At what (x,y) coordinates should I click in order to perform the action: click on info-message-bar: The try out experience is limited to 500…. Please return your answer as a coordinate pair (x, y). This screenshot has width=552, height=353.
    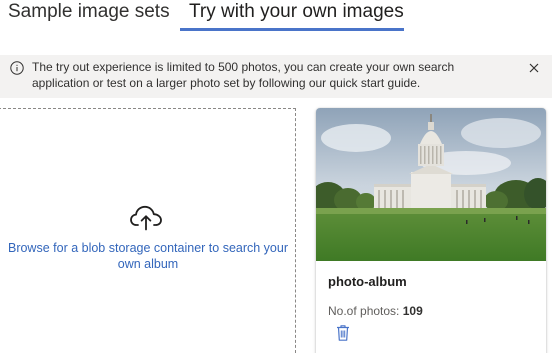
    Looking at the image, I should click on (276, 76).